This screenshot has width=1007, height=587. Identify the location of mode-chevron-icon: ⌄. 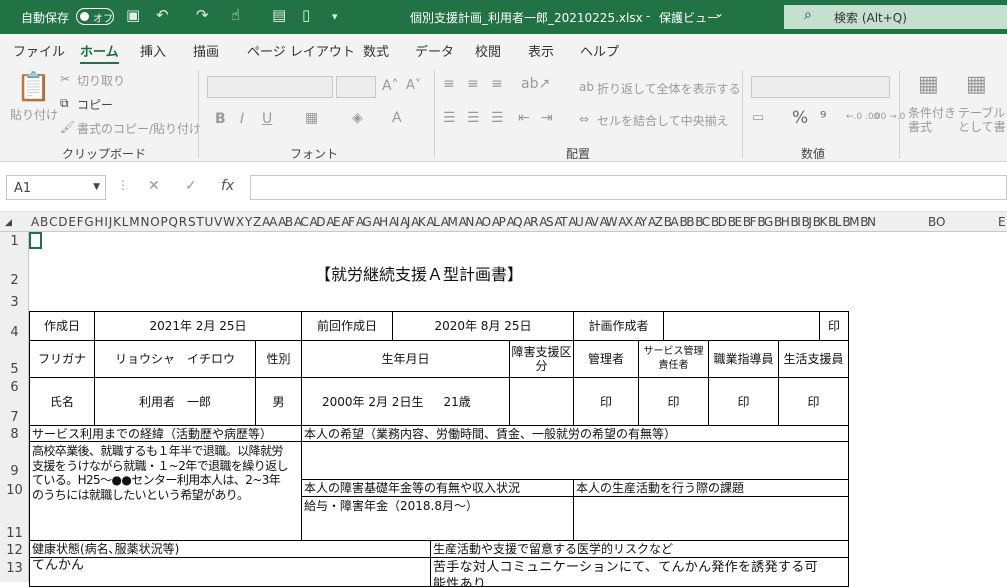
(719, 13).